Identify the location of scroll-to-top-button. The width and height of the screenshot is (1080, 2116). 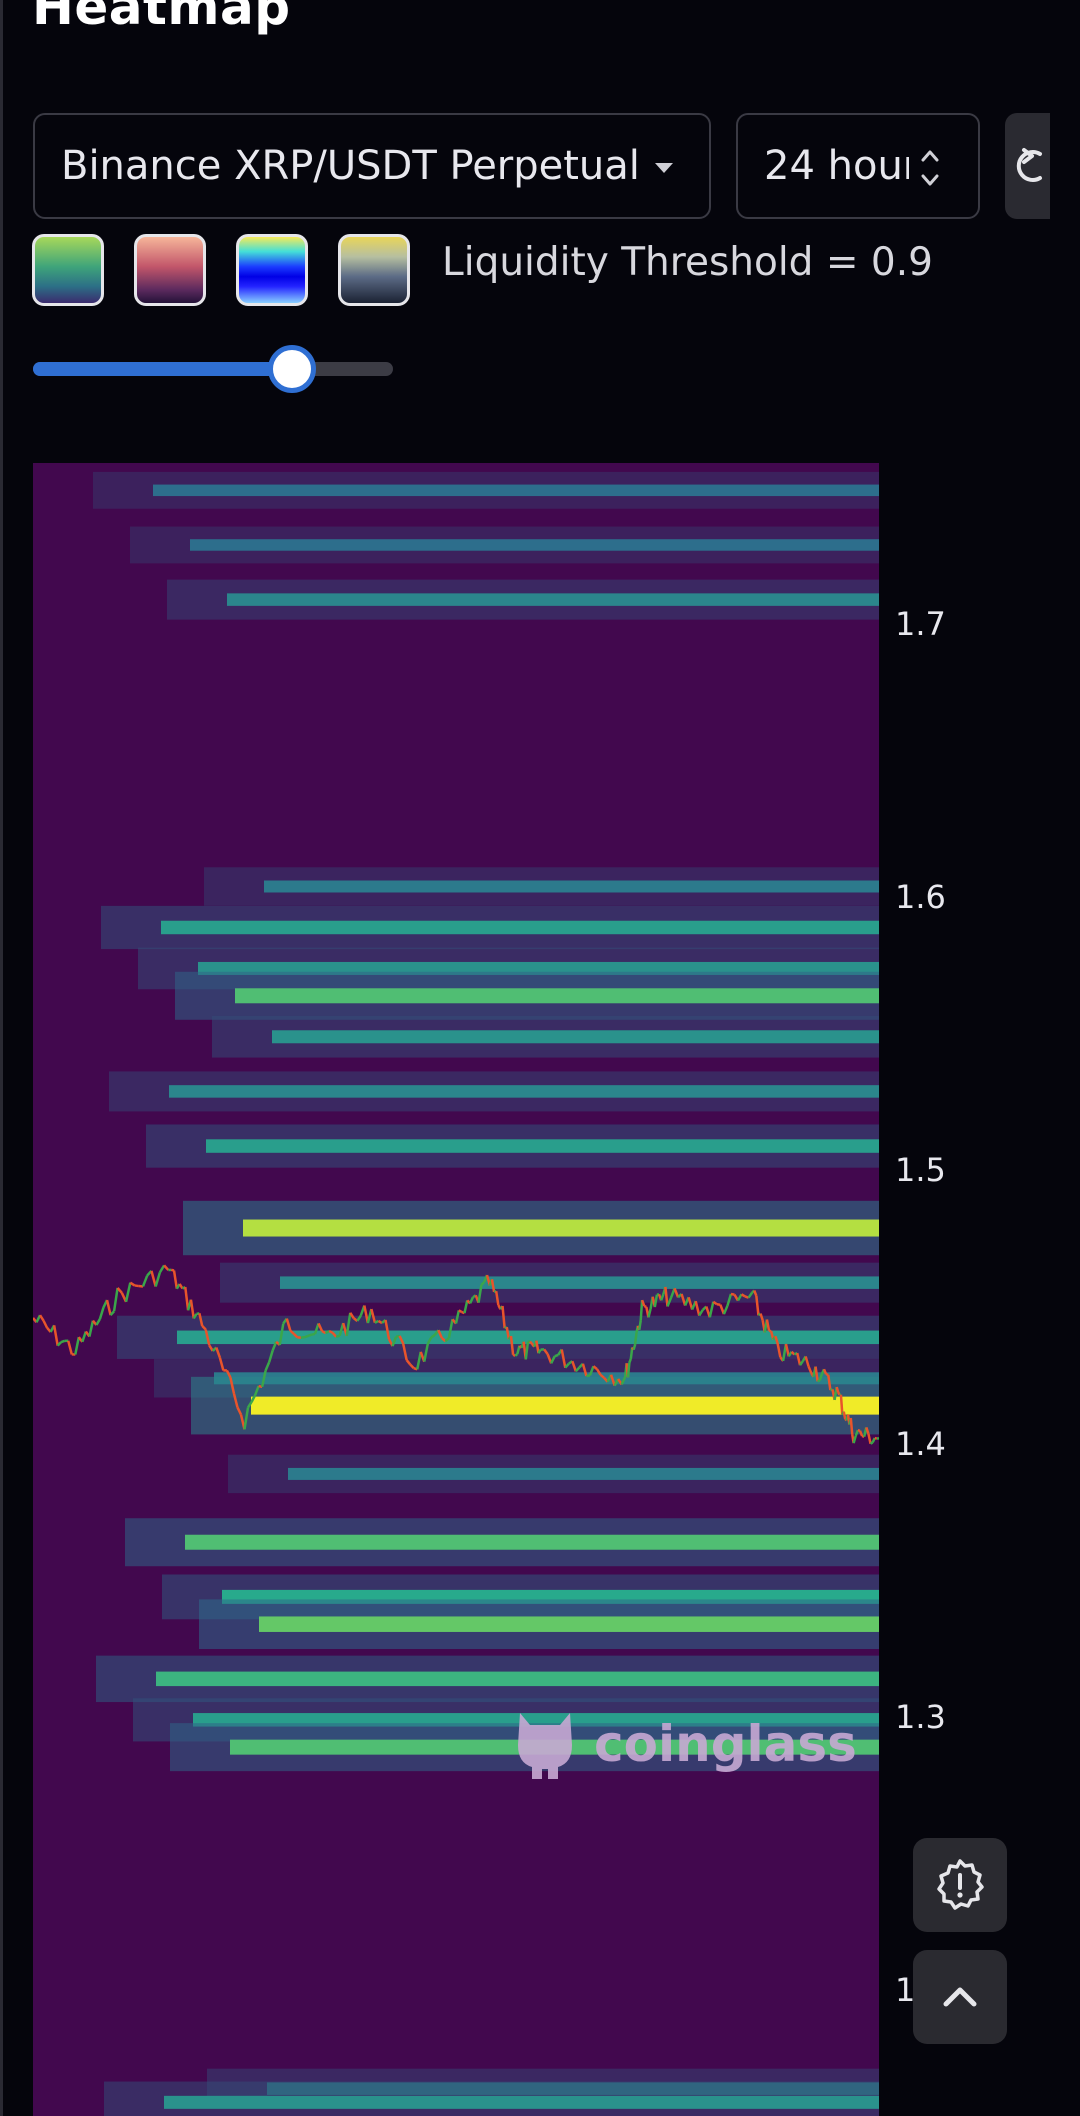
(960, 1997).